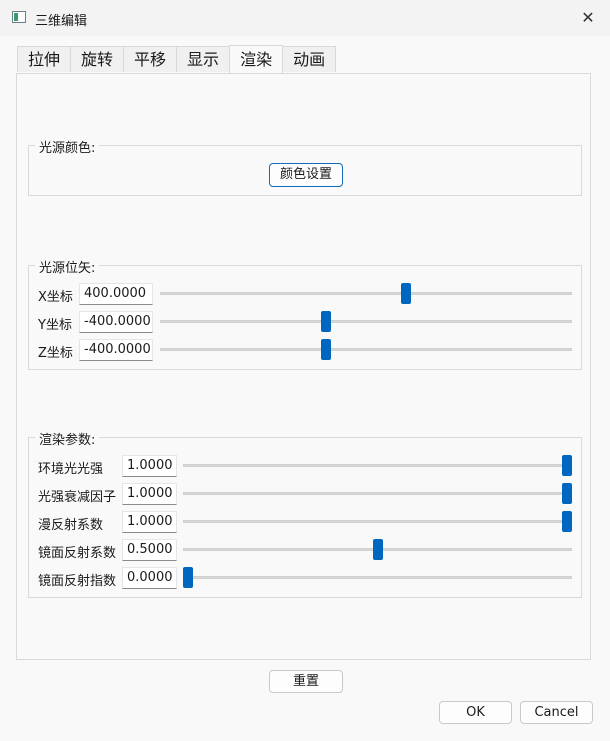 This screenshot has height=741, width=610. I want to click on app-icon, so click(19, 17).